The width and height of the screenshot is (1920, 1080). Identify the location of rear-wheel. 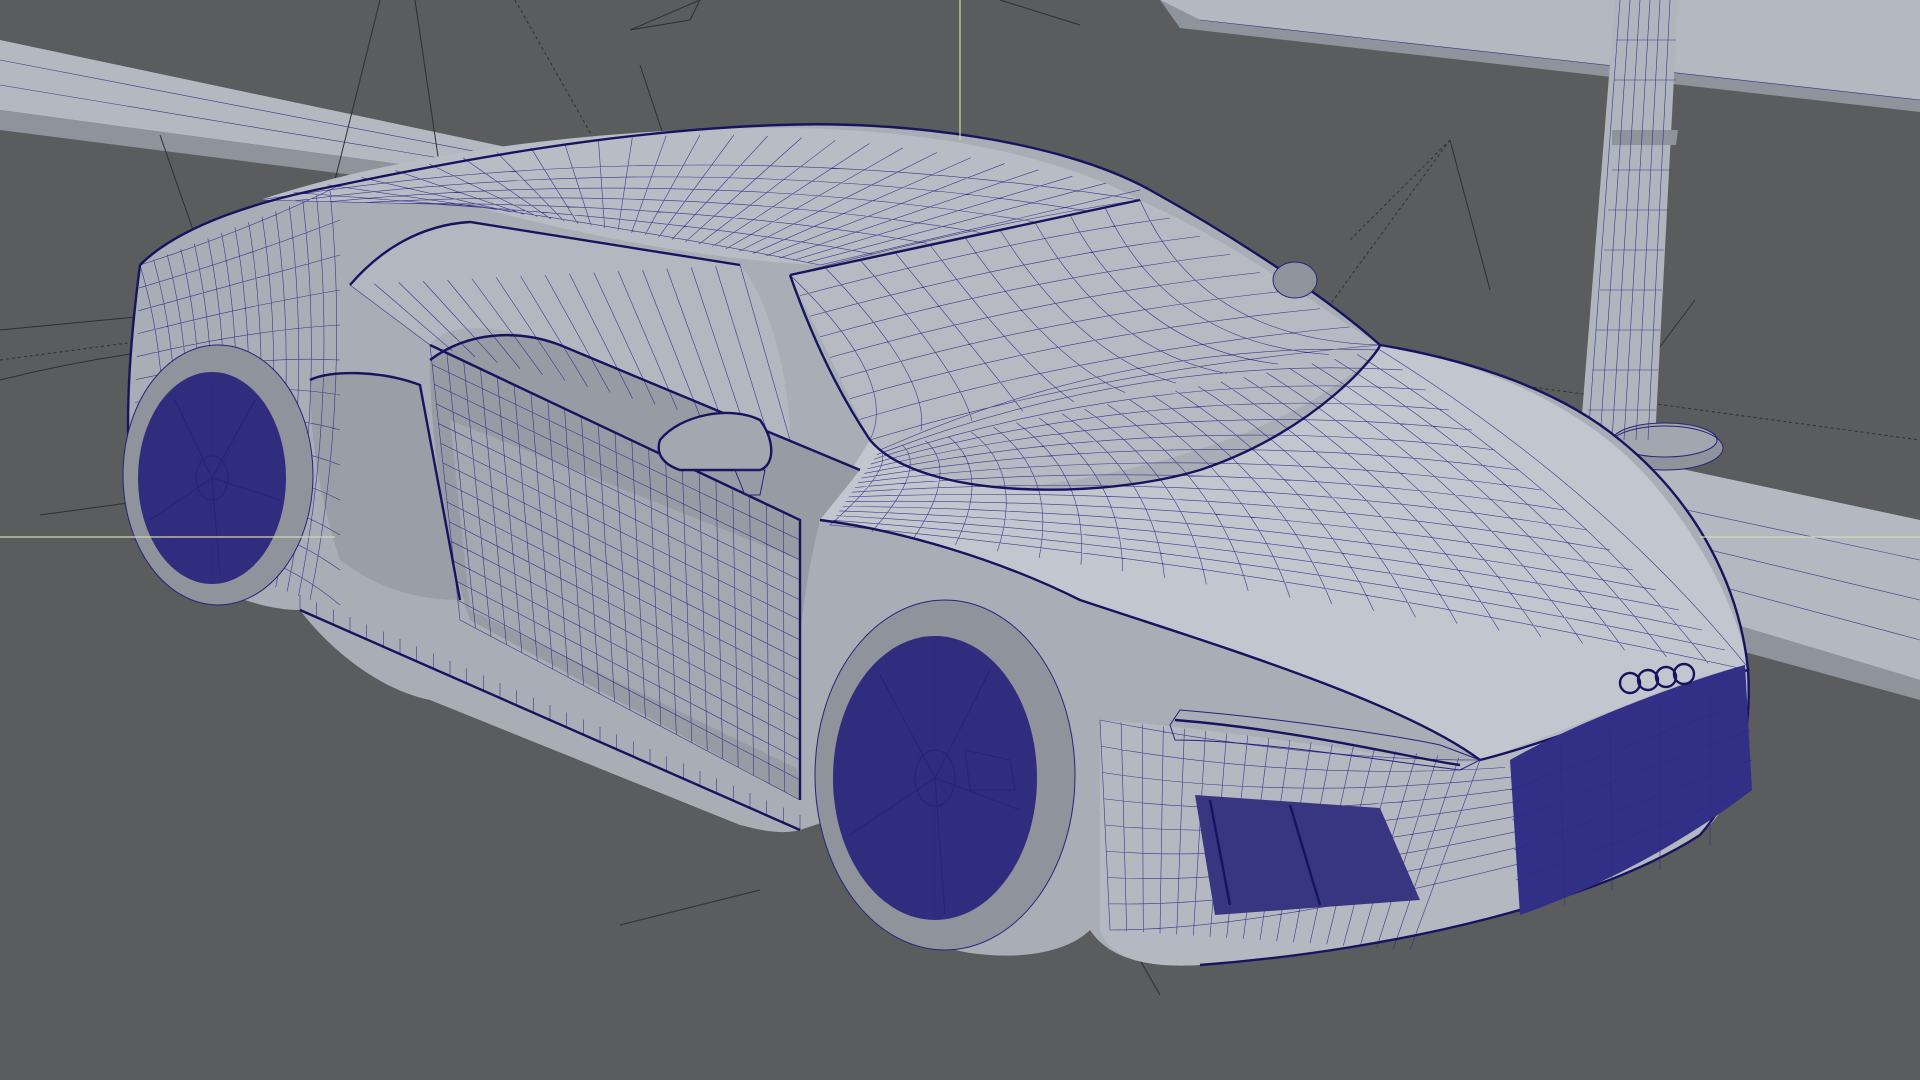
(218, 475).